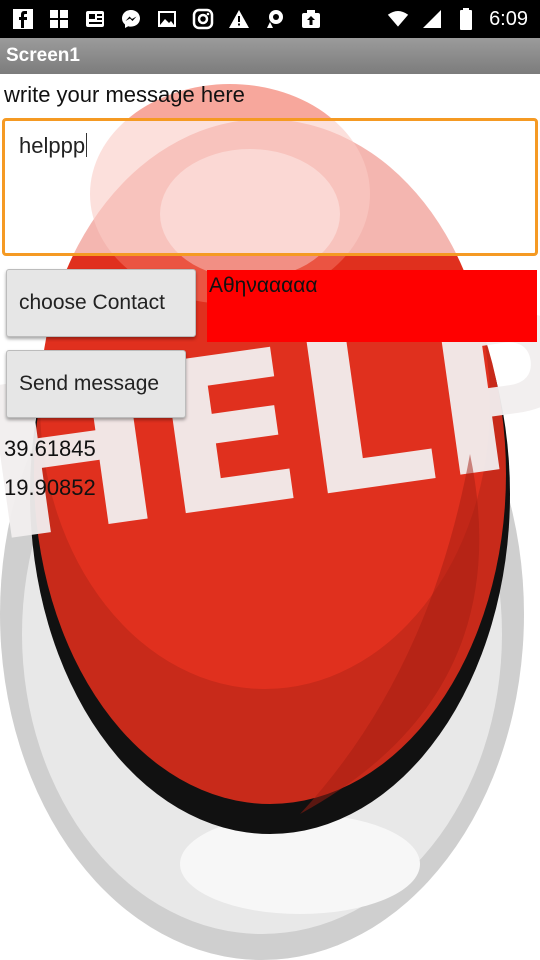 The height and width of the screenshot is (960, 540). Describe the element at coordinates (43, 55) in the screenshot. I see `screen-title: Screen1` at that location.